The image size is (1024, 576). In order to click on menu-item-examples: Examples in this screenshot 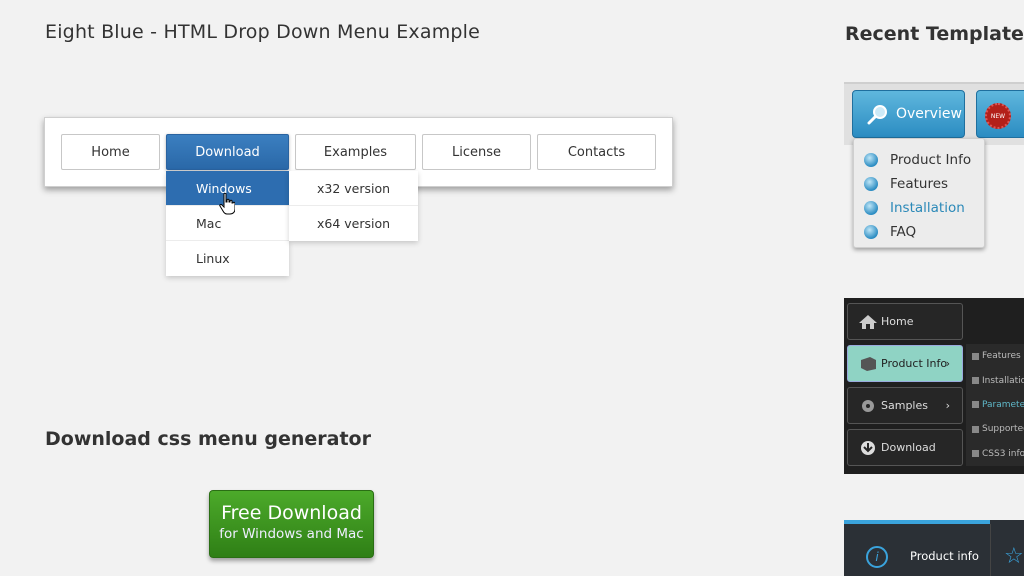, I will do `click(355, 152)`.